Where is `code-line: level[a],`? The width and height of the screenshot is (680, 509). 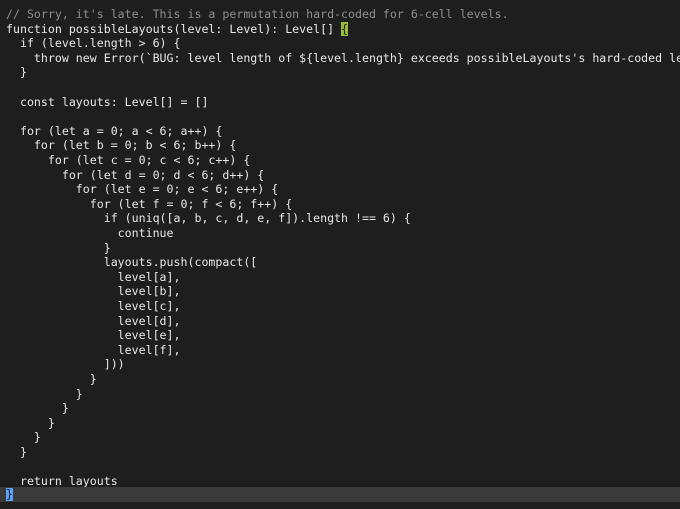
code-line: level[a], is located at coordinates (93, 276).